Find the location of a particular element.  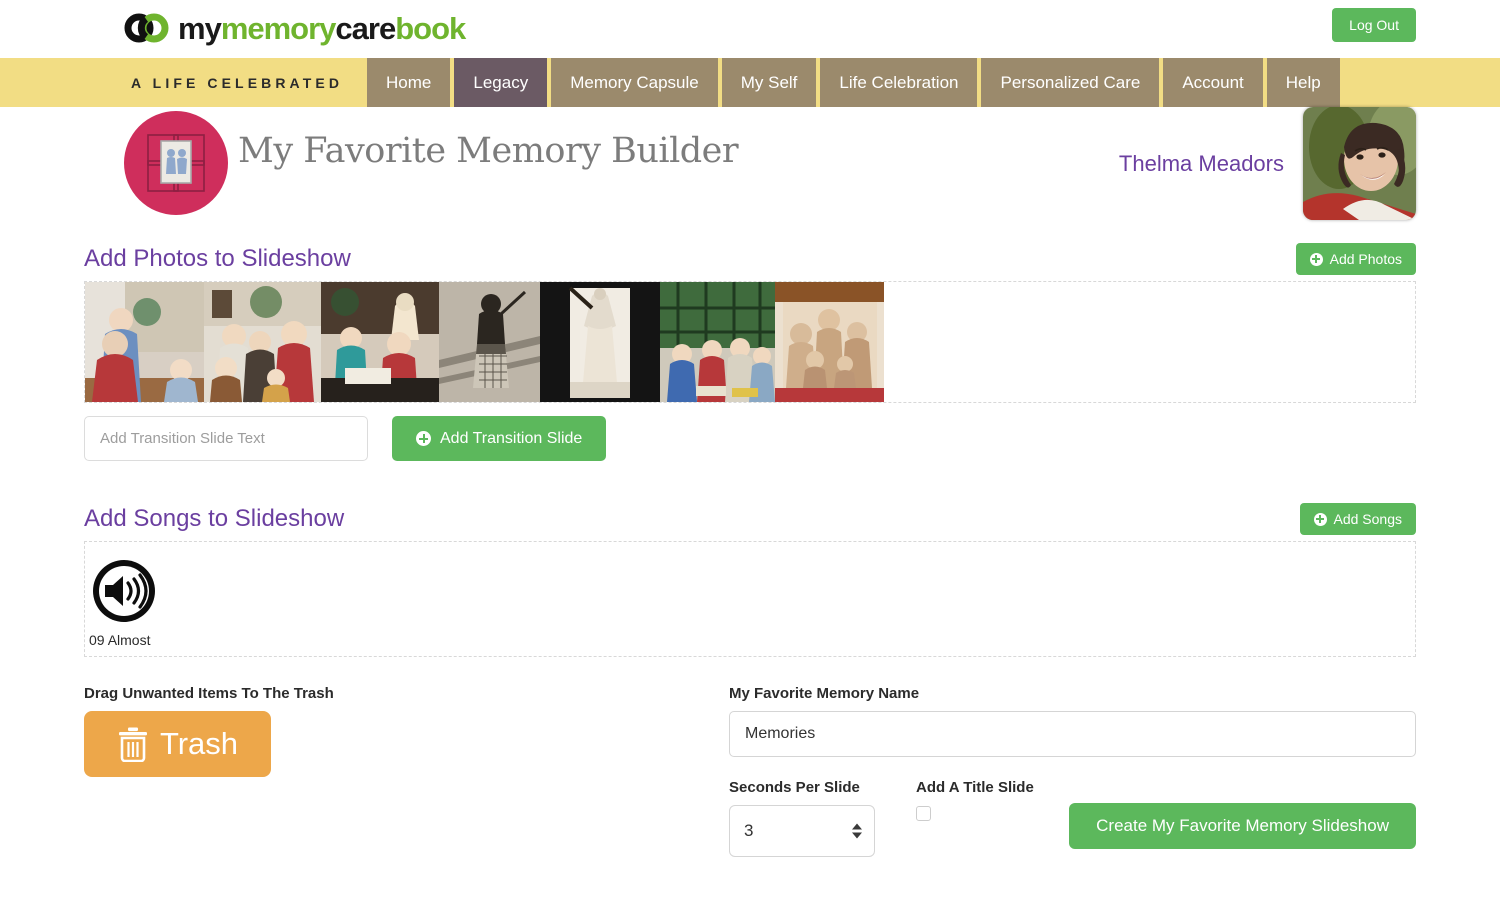

create-slideshow-button: Create My Favorite Memory Slideshow is located at coordinates (1242, 826).